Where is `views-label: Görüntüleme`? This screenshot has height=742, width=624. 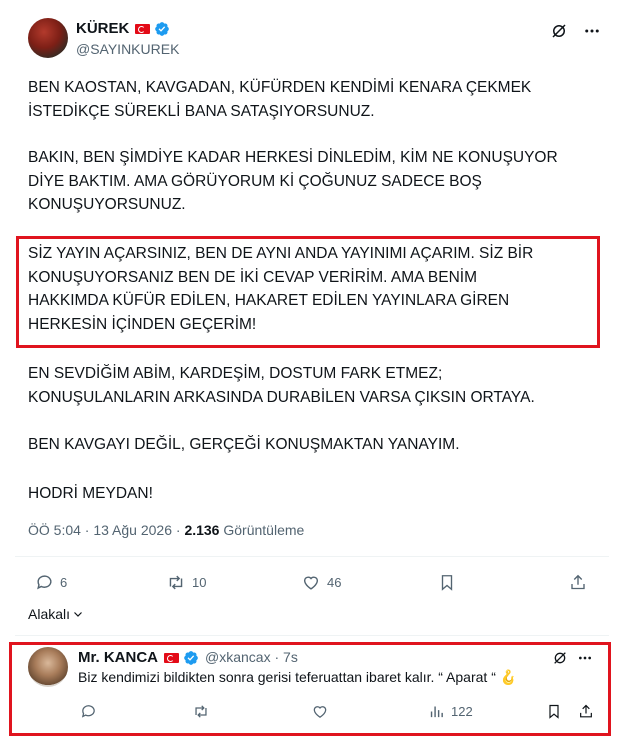 views-label: Görüntüleme is located at coordinates (264, 530).